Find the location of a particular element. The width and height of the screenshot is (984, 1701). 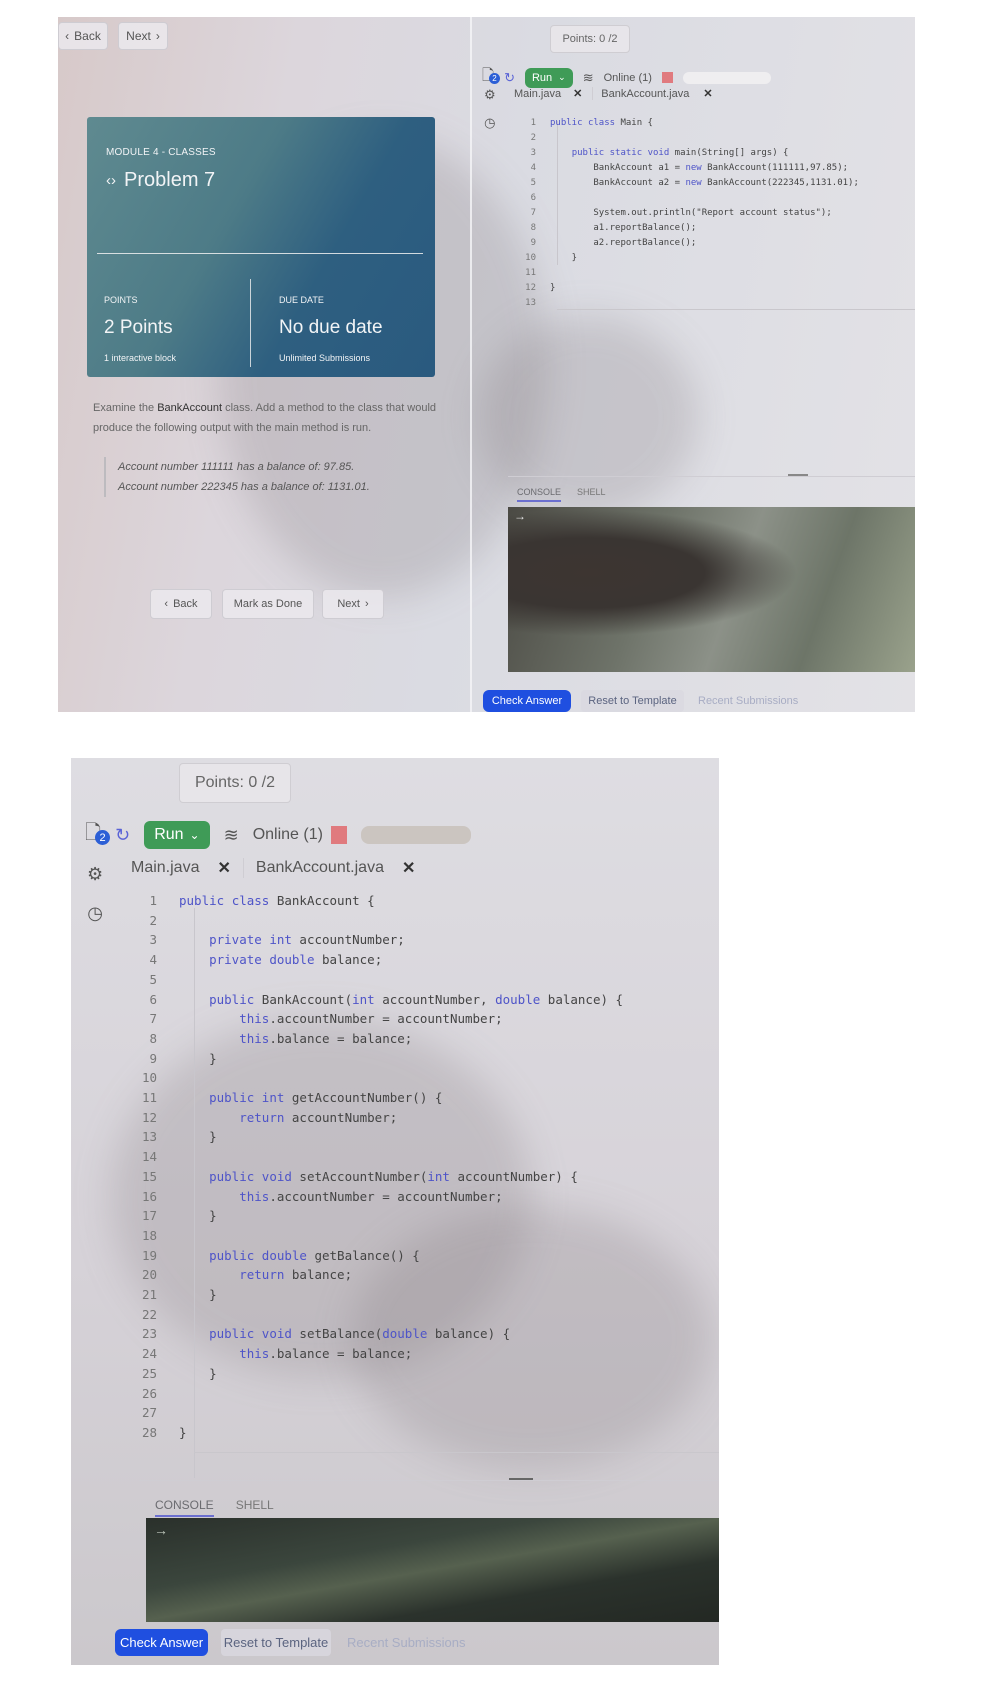

code-line: 10 is located at coordinates (380, 1078).